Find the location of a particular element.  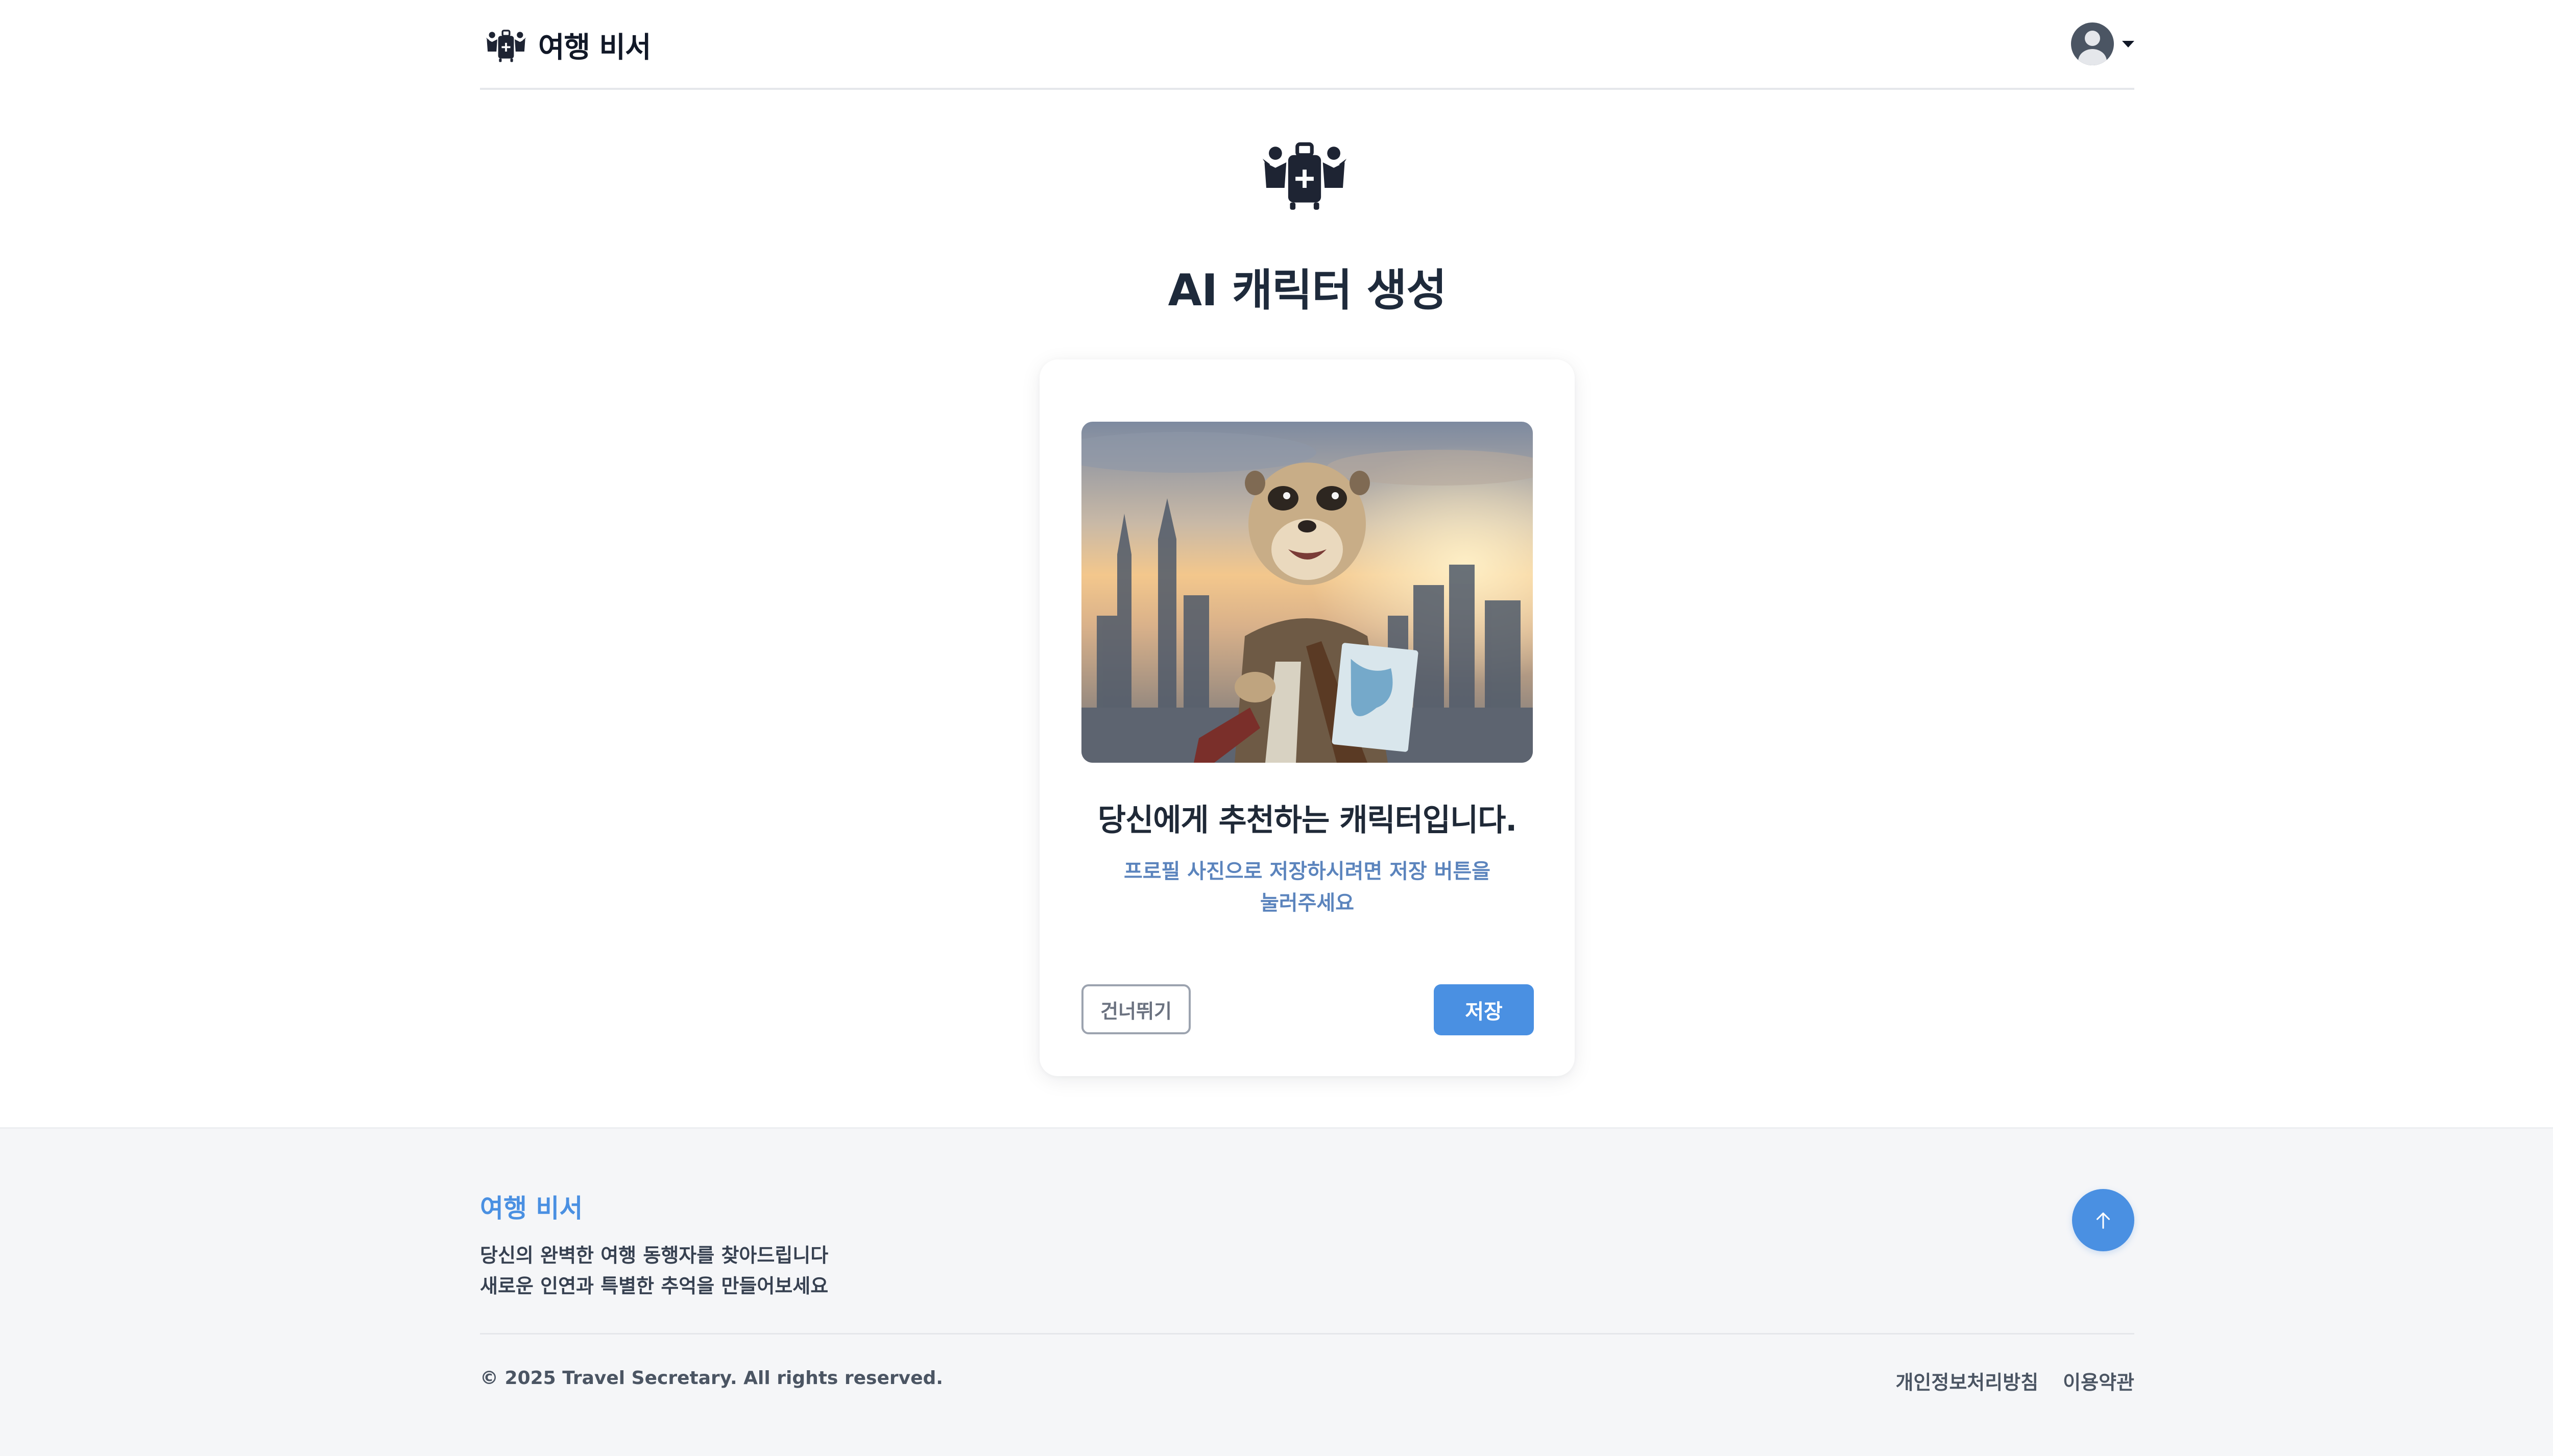

caret-down-icon is located at coordinates (2128, 43).